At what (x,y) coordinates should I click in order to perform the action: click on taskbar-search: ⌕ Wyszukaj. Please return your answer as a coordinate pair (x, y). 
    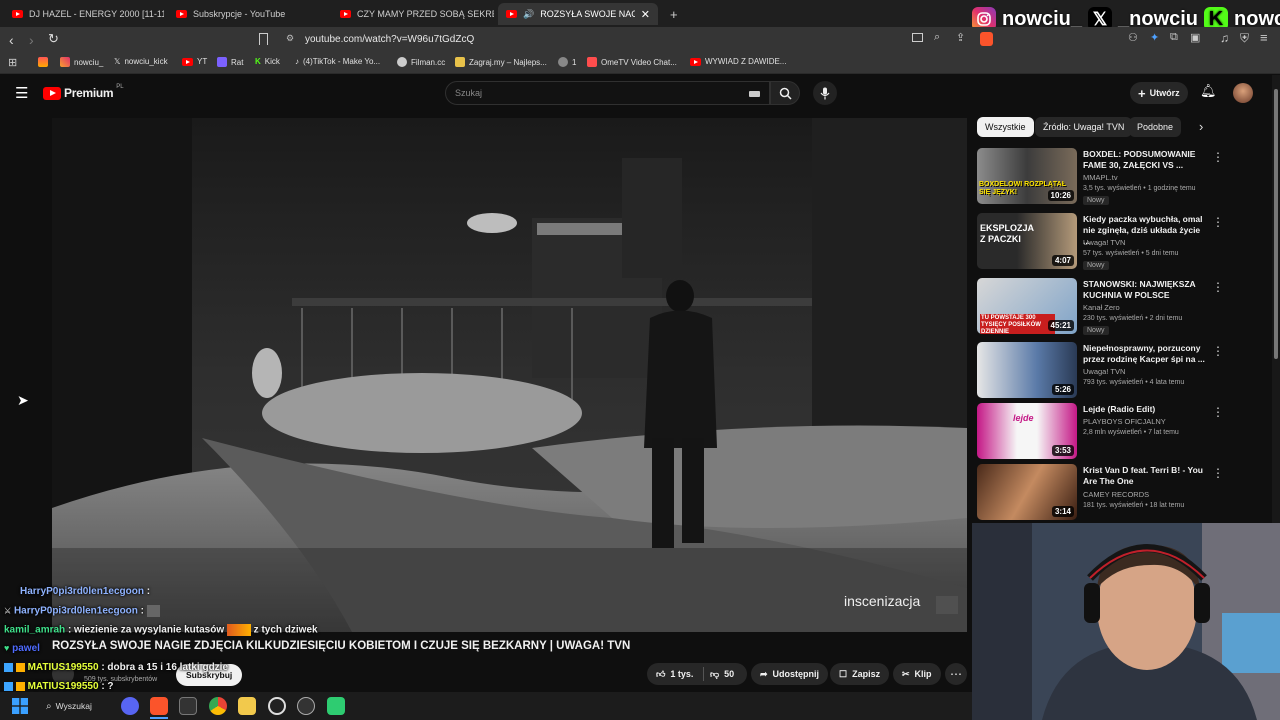
    Looking at the image, I should click on (78, 706).